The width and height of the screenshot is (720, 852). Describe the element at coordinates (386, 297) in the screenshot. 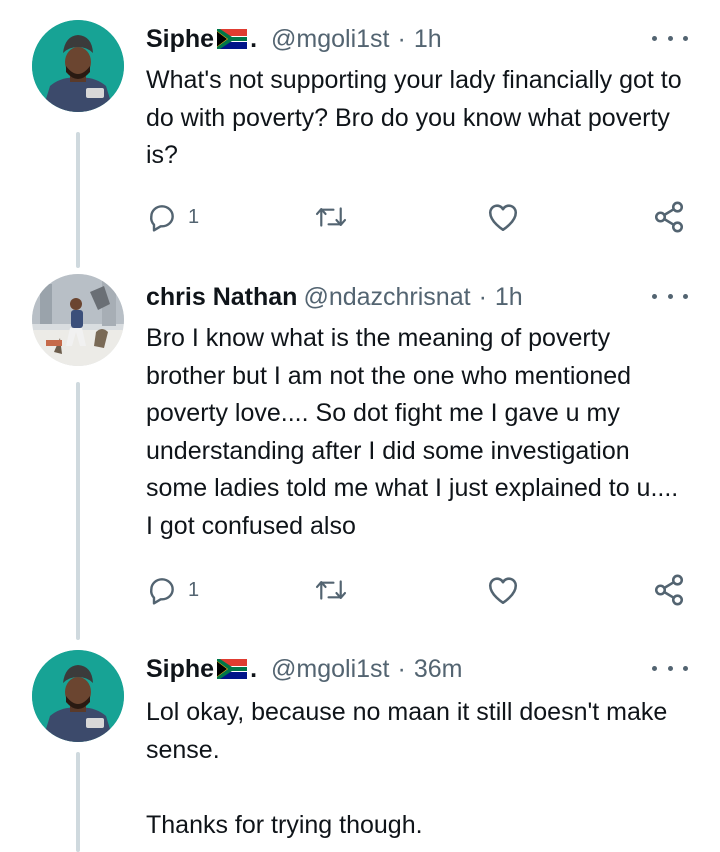

I see `user-handle: @ndazchrisnat` at that location.